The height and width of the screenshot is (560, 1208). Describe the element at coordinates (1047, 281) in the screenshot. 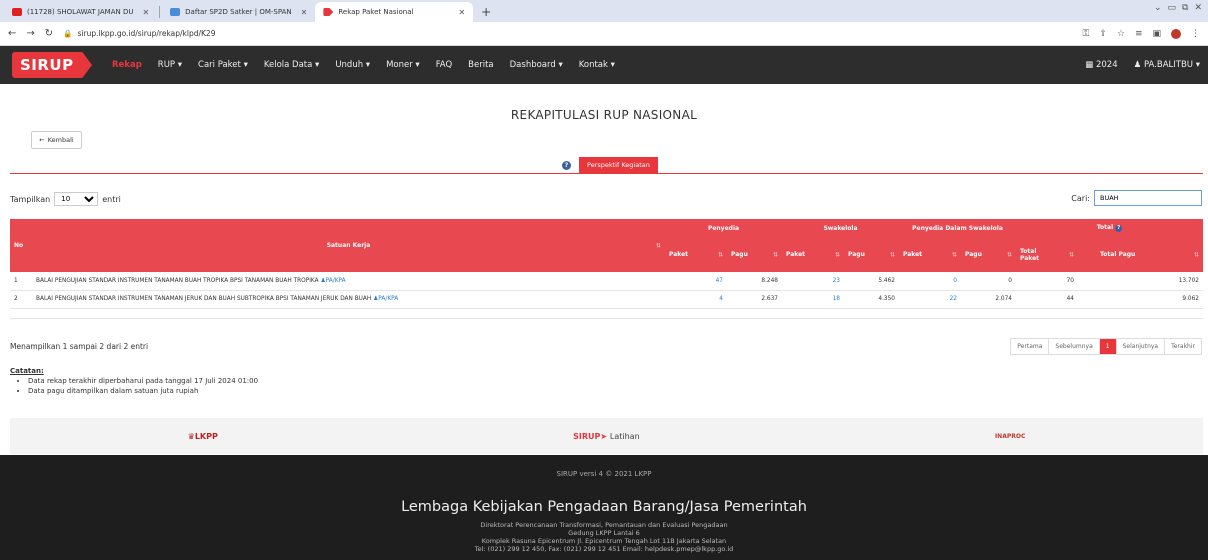

I see `cell-total-paket: 70` at that location.